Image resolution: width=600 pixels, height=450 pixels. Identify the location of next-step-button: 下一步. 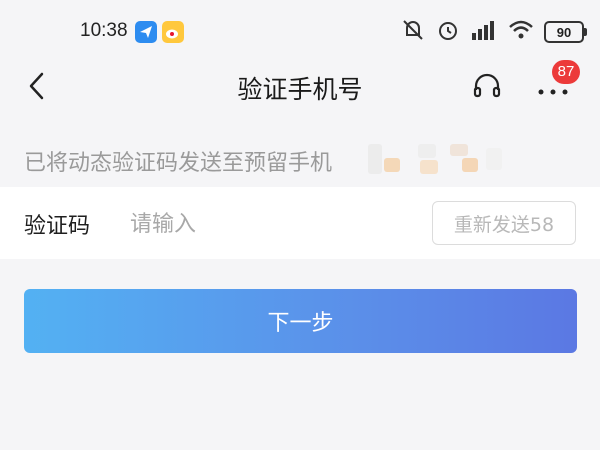
(300, 321).